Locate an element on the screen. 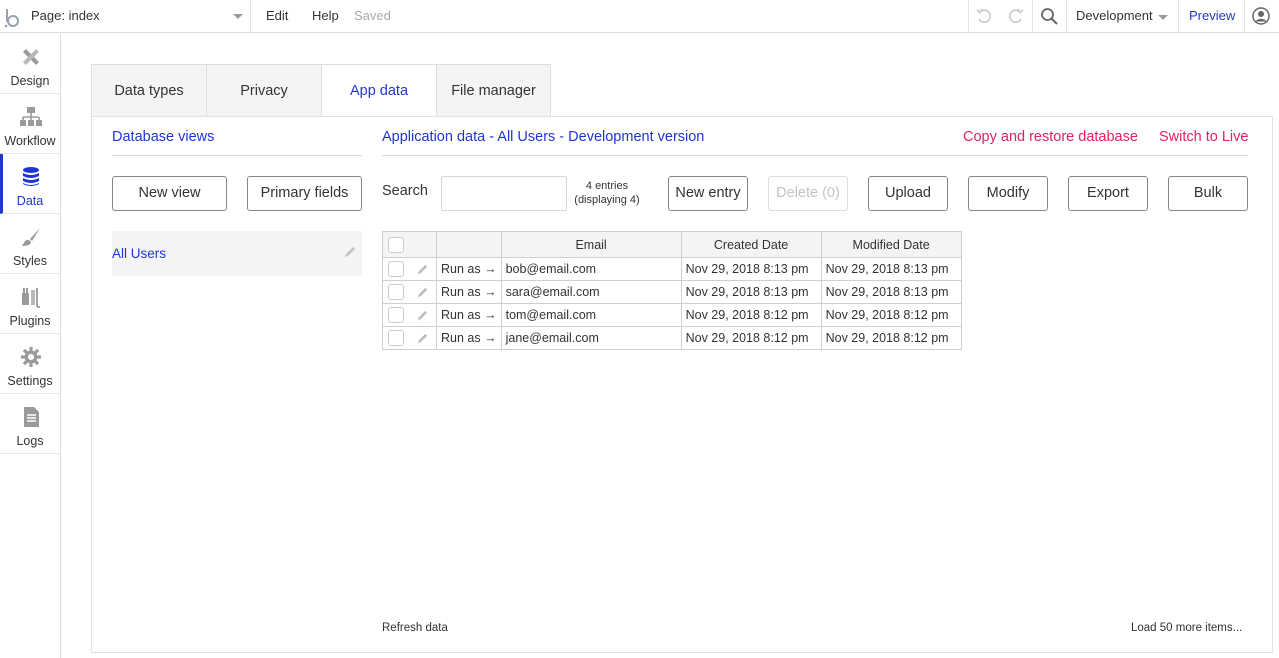  sidebar-item-label: Styles is located at coordinates (30, 261).